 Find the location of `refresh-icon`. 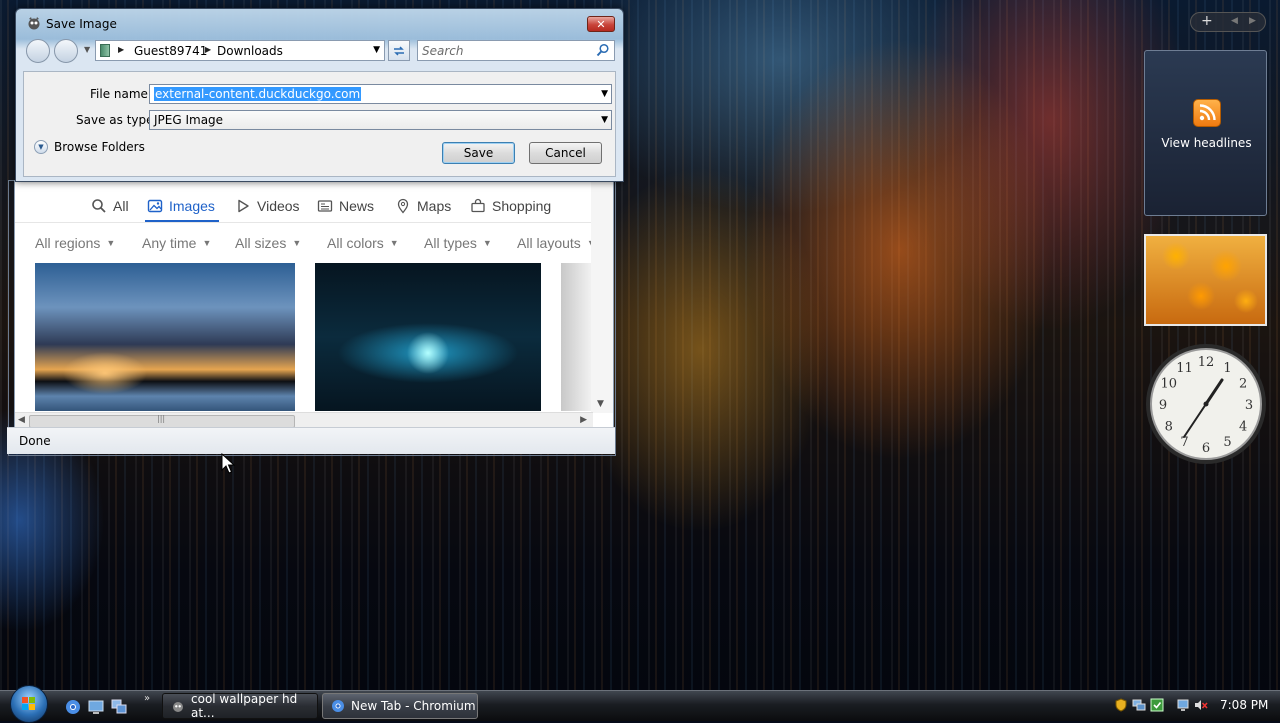

refresh-icon is located at coordinates (399, 50).